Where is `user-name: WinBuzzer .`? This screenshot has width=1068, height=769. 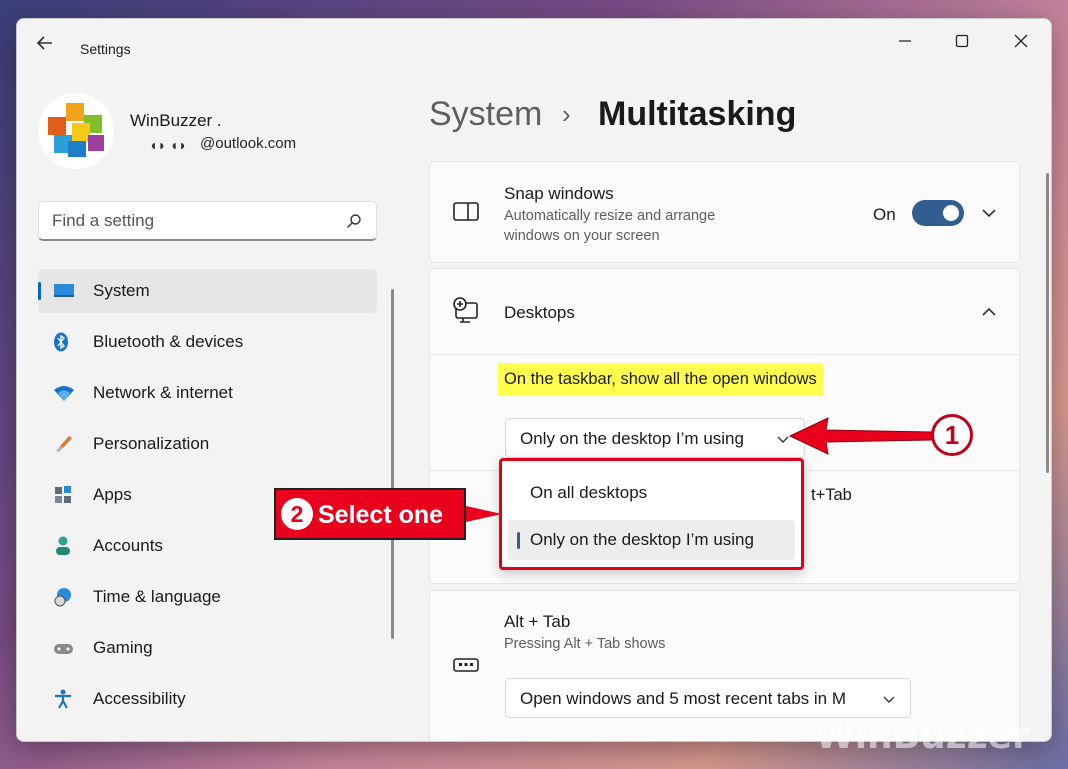
user-name: WinBuzzer . is located at coordinates (176, 120).